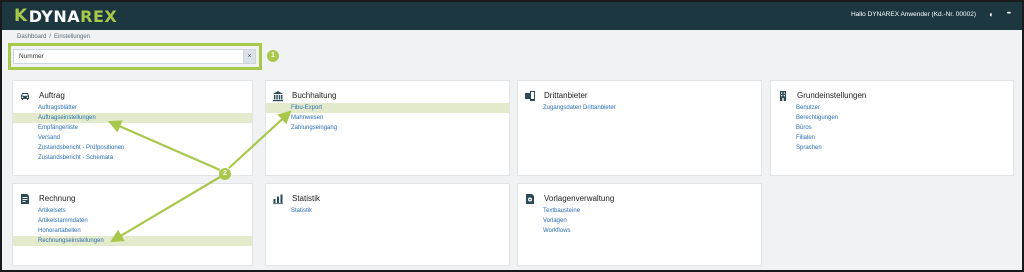 This screenshot has height=272, width=1024. I want to click on building-icon, so click(783, 95).